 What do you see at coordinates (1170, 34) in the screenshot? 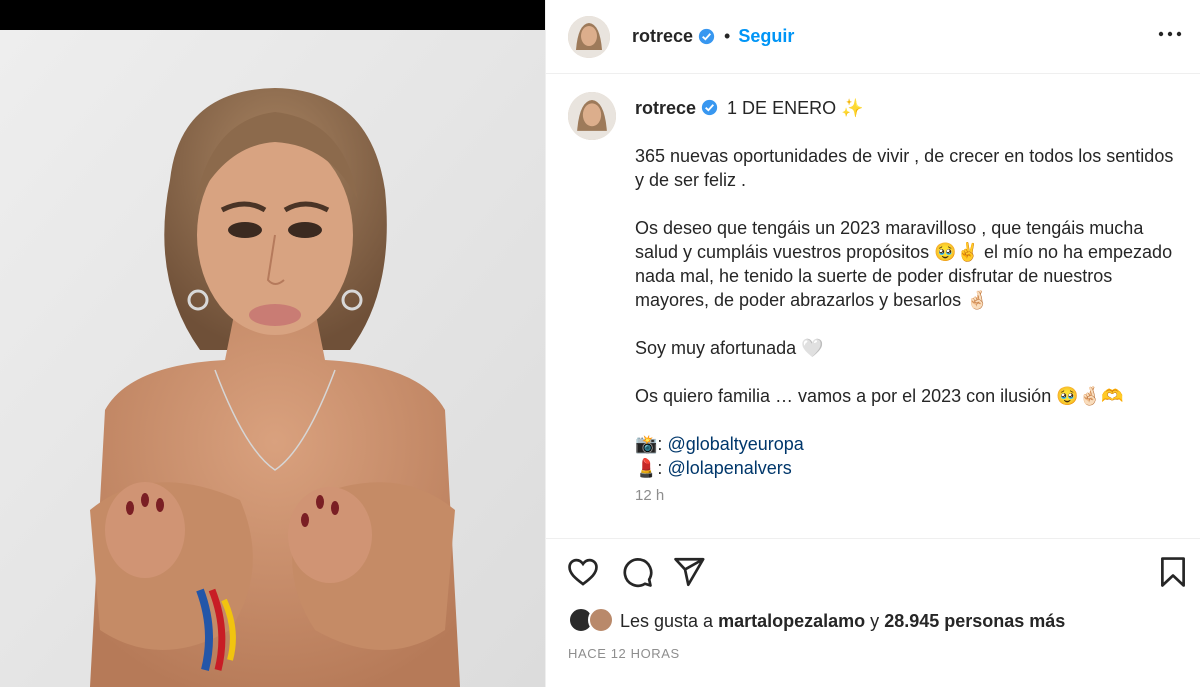
I see `more-options-icon` at bounding box center [1170, 34].